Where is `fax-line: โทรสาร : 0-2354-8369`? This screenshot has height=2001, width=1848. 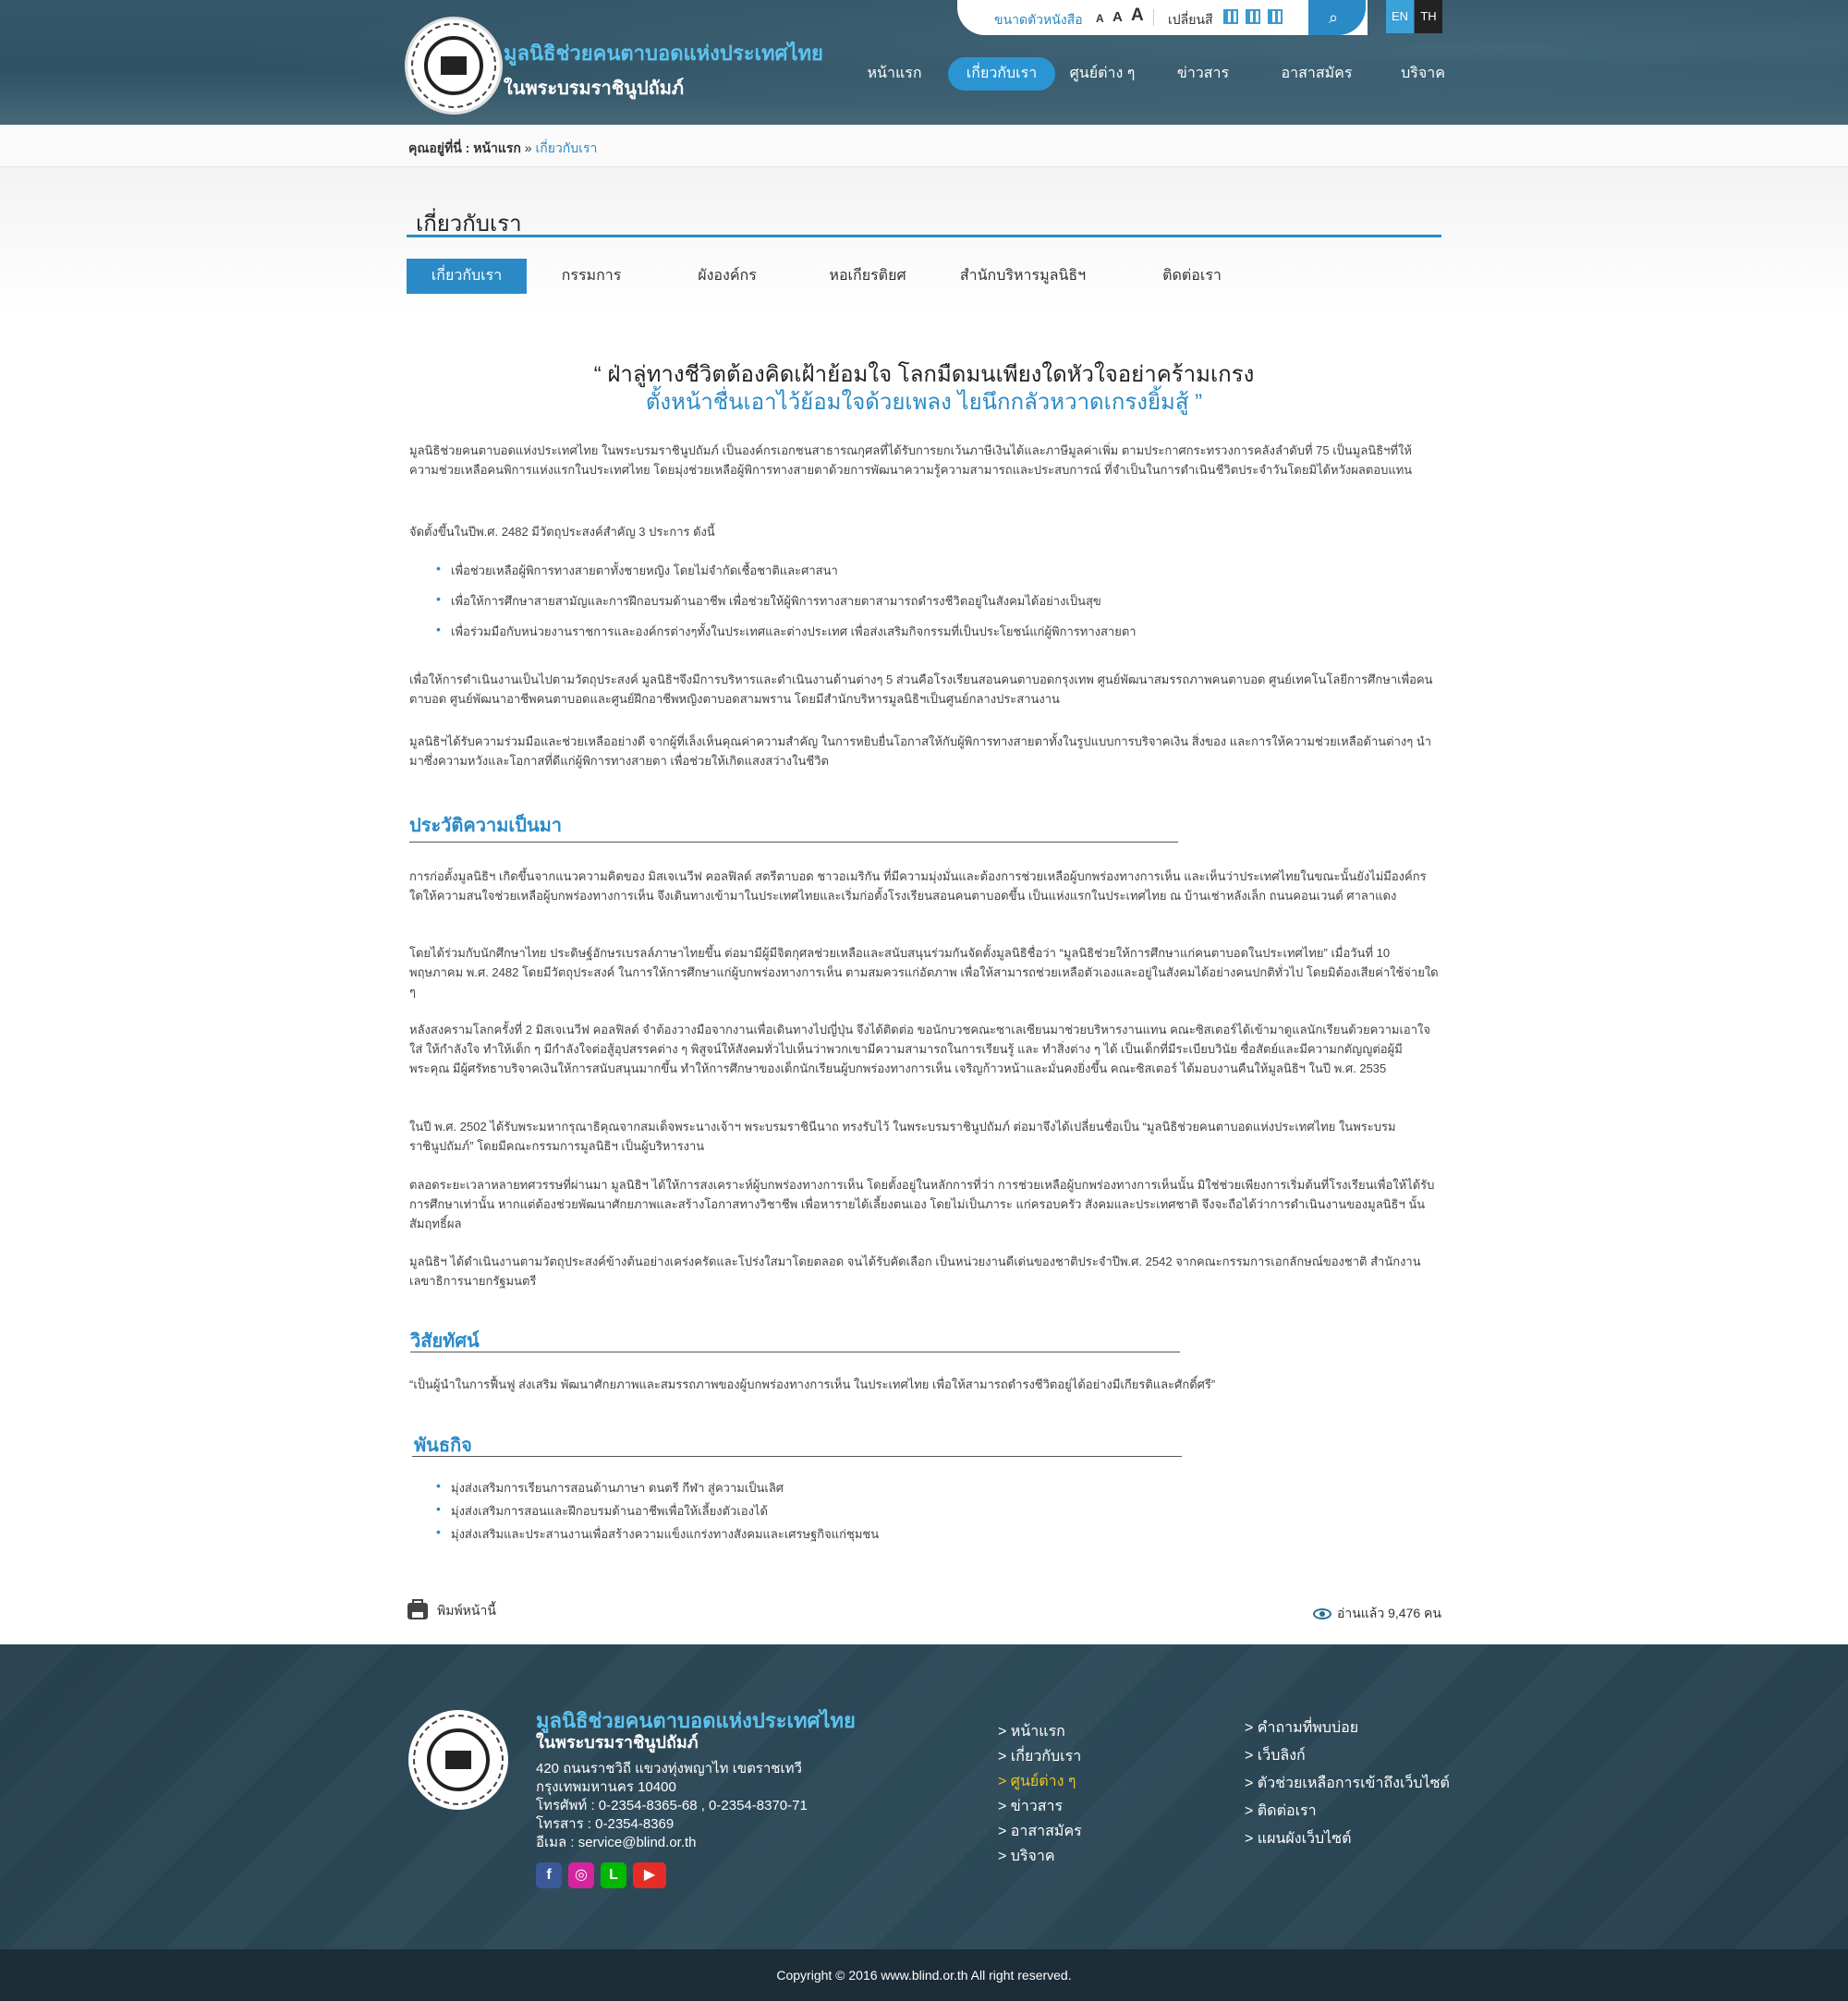
fax-line: โทรสาร : 0-2354-8369 is located at coordinates (605, 1824).